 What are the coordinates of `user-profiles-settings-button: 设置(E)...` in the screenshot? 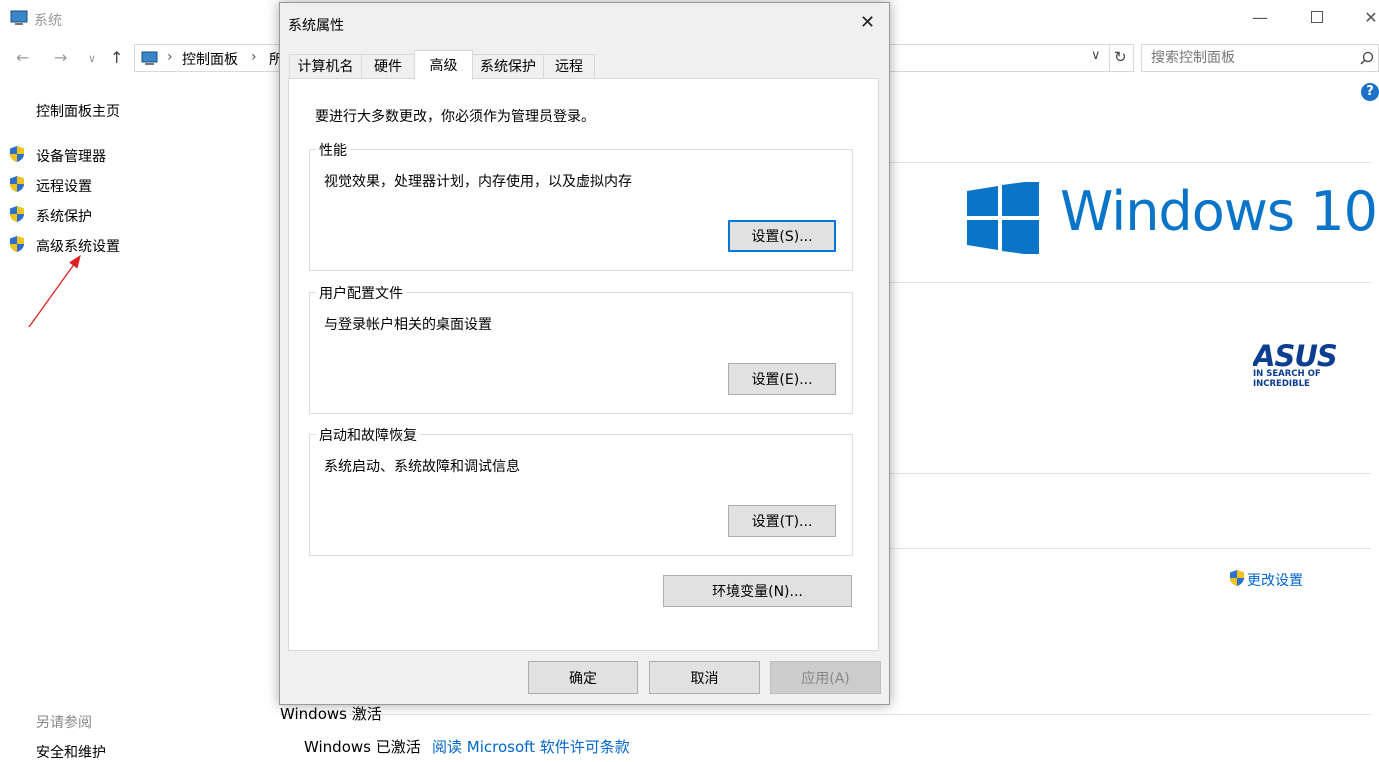 It's located at (782, 379).